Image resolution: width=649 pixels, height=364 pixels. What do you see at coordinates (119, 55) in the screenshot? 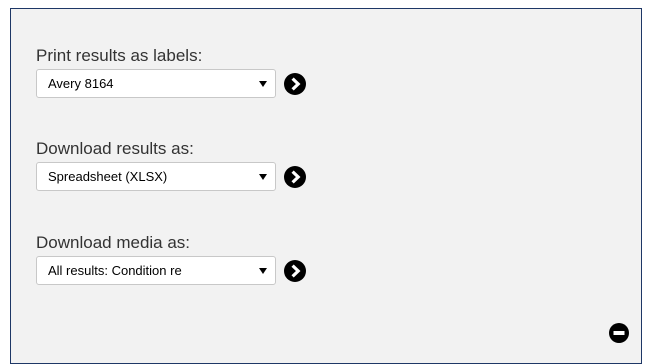
I see `print-labels-label: Print results as labels:` at bounding box center [119, 55].